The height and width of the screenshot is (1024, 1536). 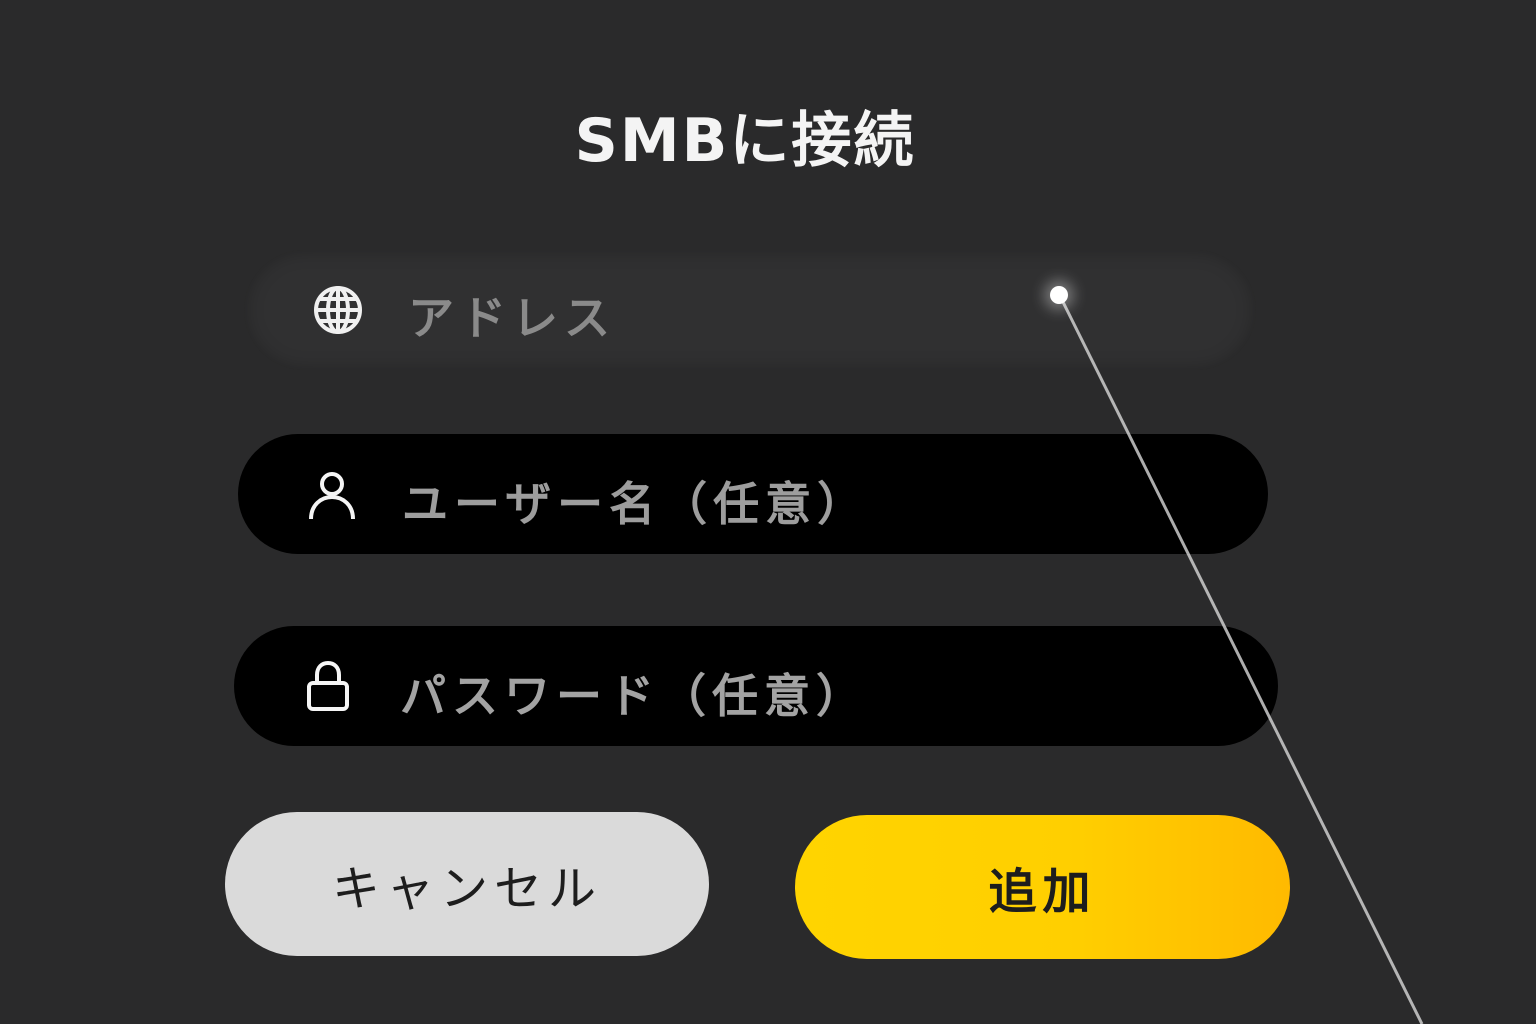 What do you see at coordinates (636, 504) in the screenshot?
I see `username-placeholder: ユーザー名（任意）` at bounding box center [636, 504].